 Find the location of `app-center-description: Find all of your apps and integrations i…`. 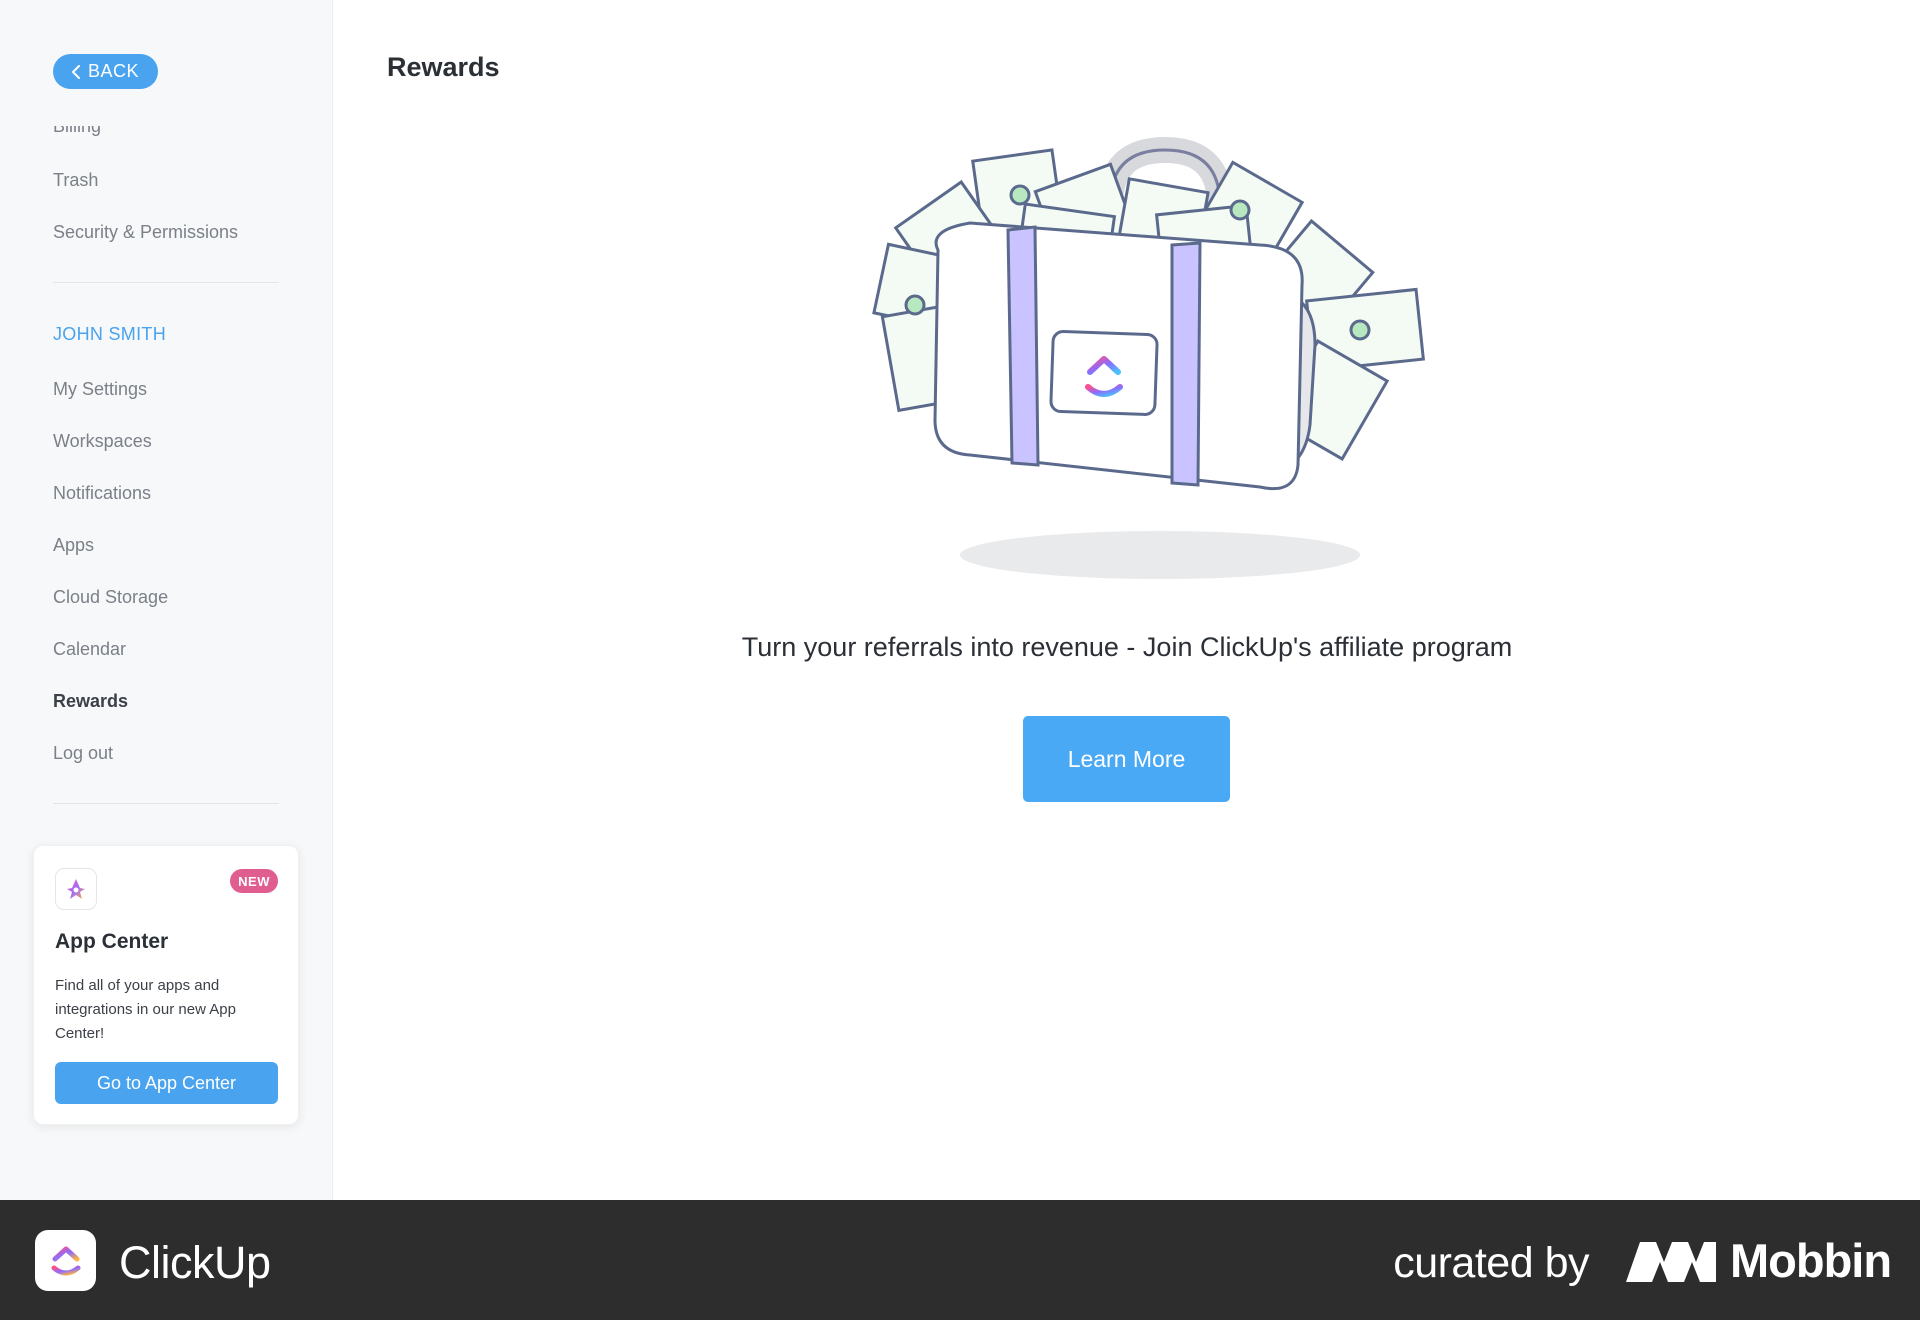

app-center-description: Find all of your apps and integrations i… is located at coordinates (145, 1009).